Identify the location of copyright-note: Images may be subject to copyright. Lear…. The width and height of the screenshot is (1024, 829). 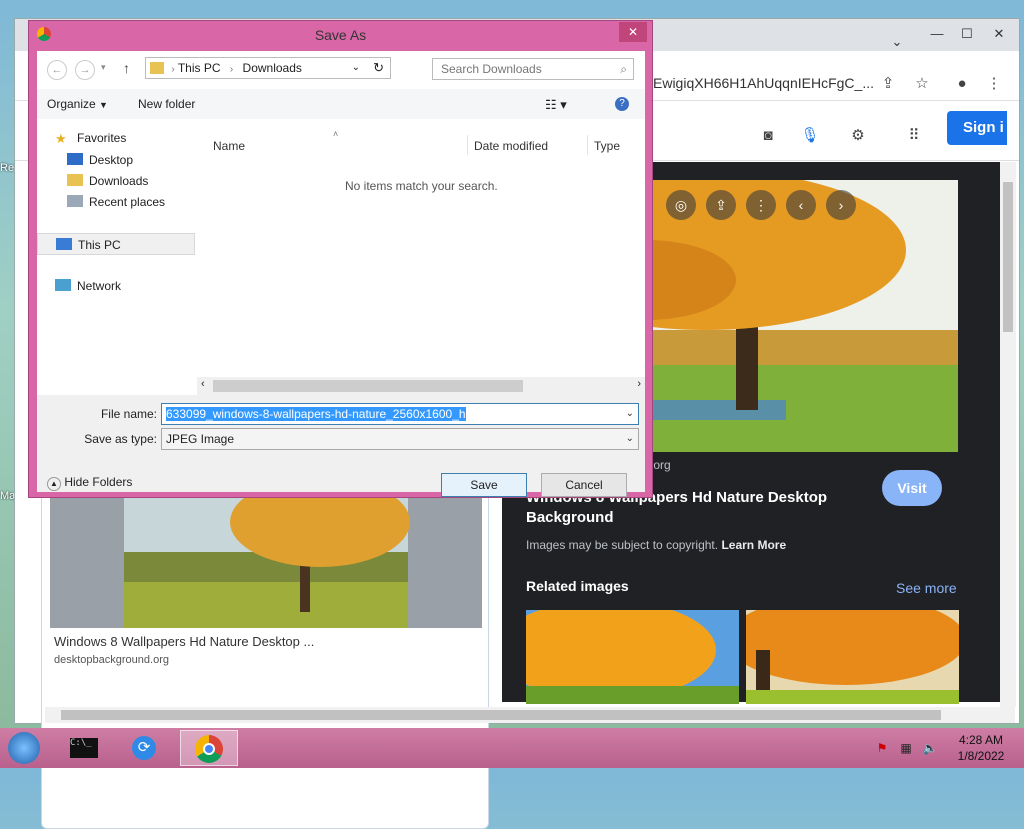
(656, 545).